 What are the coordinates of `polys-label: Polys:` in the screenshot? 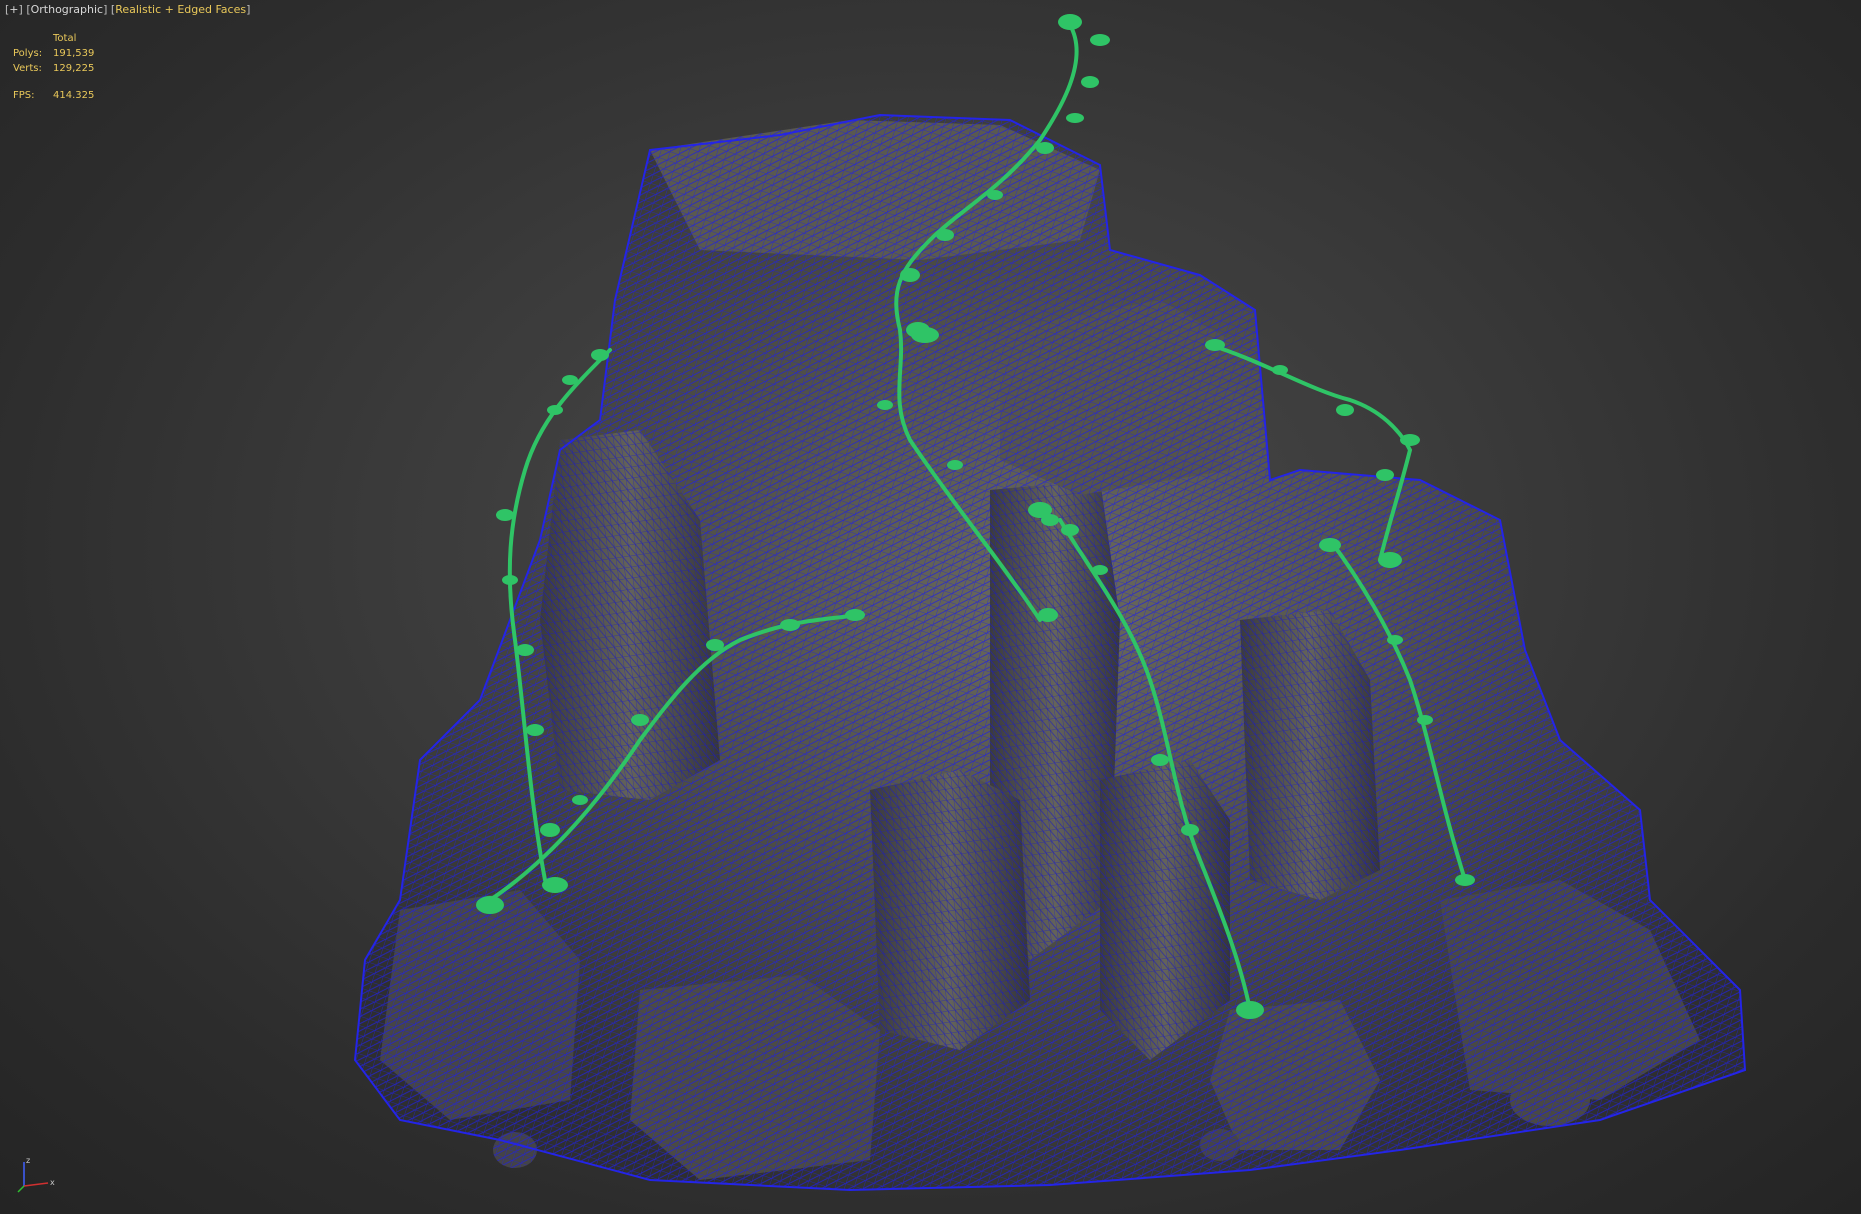 It's located at (28, 53).